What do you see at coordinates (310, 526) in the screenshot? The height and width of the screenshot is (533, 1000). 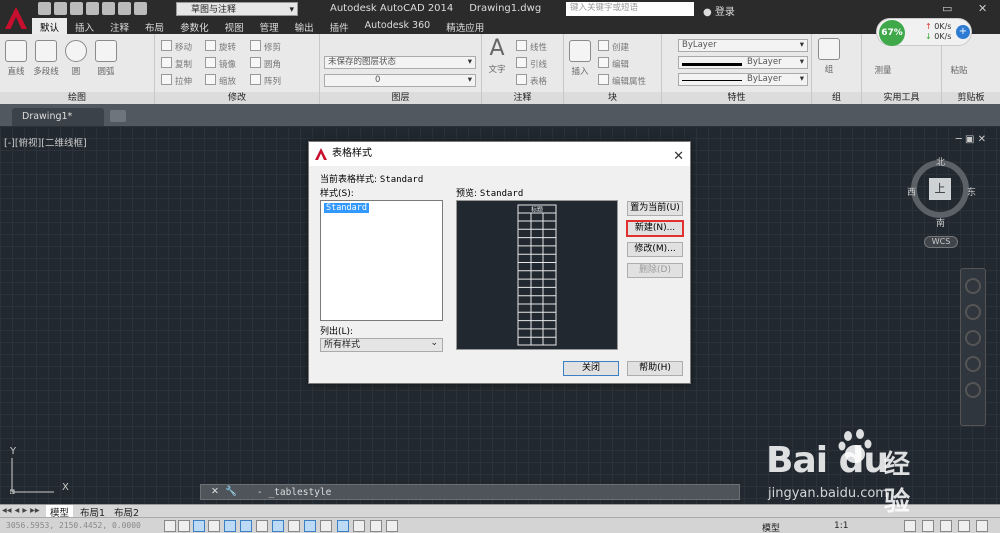 I see `dyn-toggle` at bounding box center [310, 526].